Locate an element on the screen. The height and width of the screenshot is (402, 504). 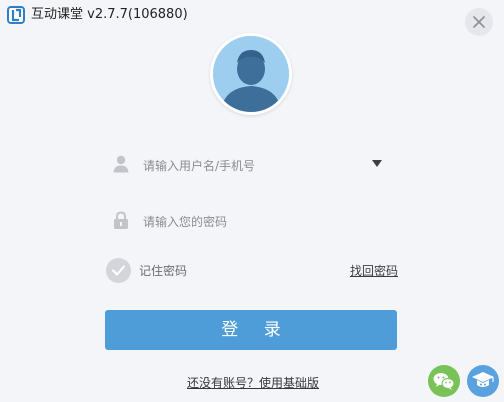
find-password-link: 找回密码 is located at coordinates (374, 271).